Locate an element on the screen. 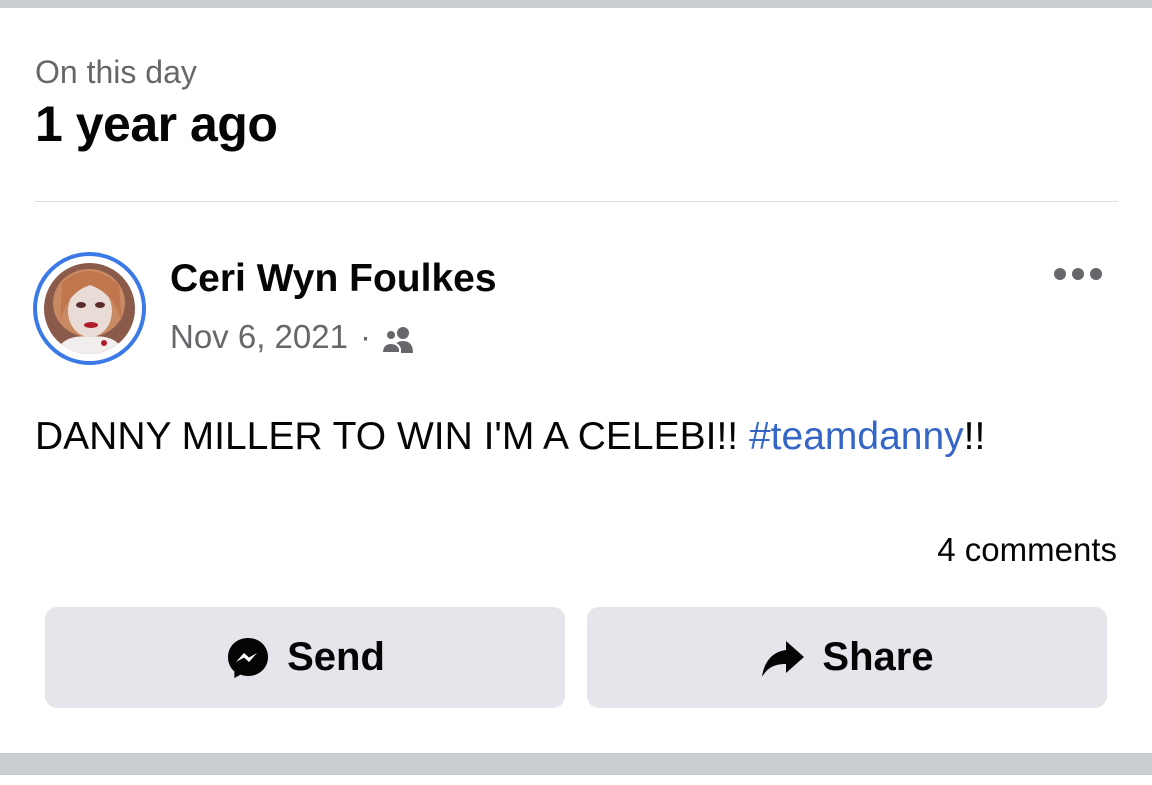  share-arrow-icon is located at coordinates (783, 658).